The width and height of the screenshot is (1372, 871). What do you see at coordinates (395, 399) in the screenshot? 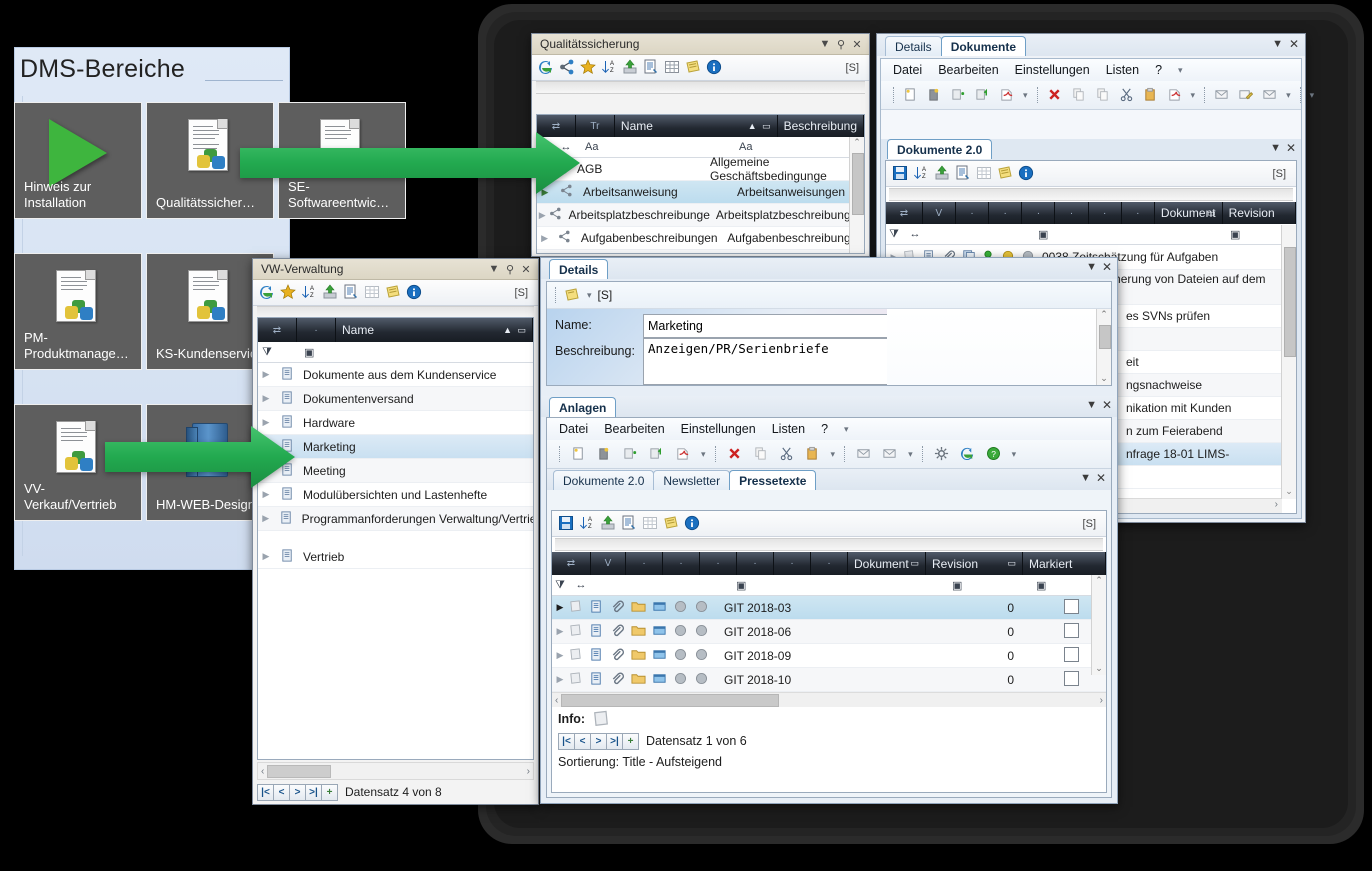
I see `list-item: ▶ Dokumentenversand` at bounding box center [395, 399].